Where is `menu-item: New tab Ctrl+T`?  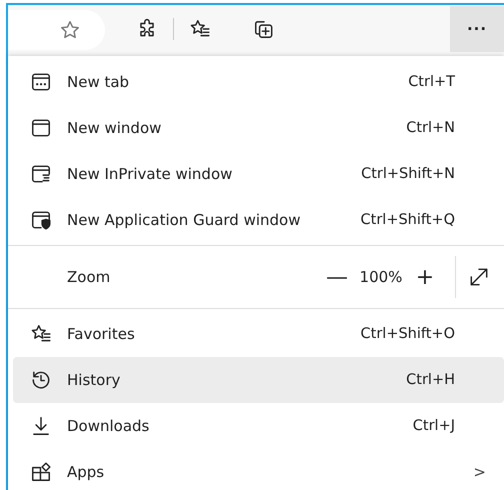 menu-item: New tab Ctrl+T is located at coordinates (258, 82).